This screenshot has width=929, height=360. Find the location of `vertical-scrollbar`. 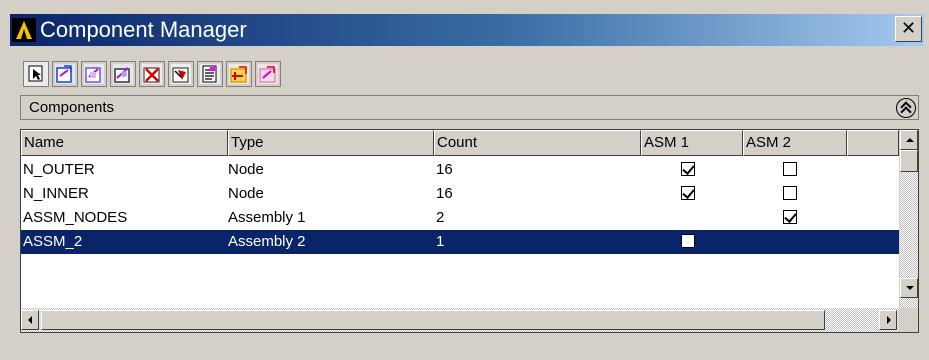

vertical-scrollbar is located at coordinates (908, 219).